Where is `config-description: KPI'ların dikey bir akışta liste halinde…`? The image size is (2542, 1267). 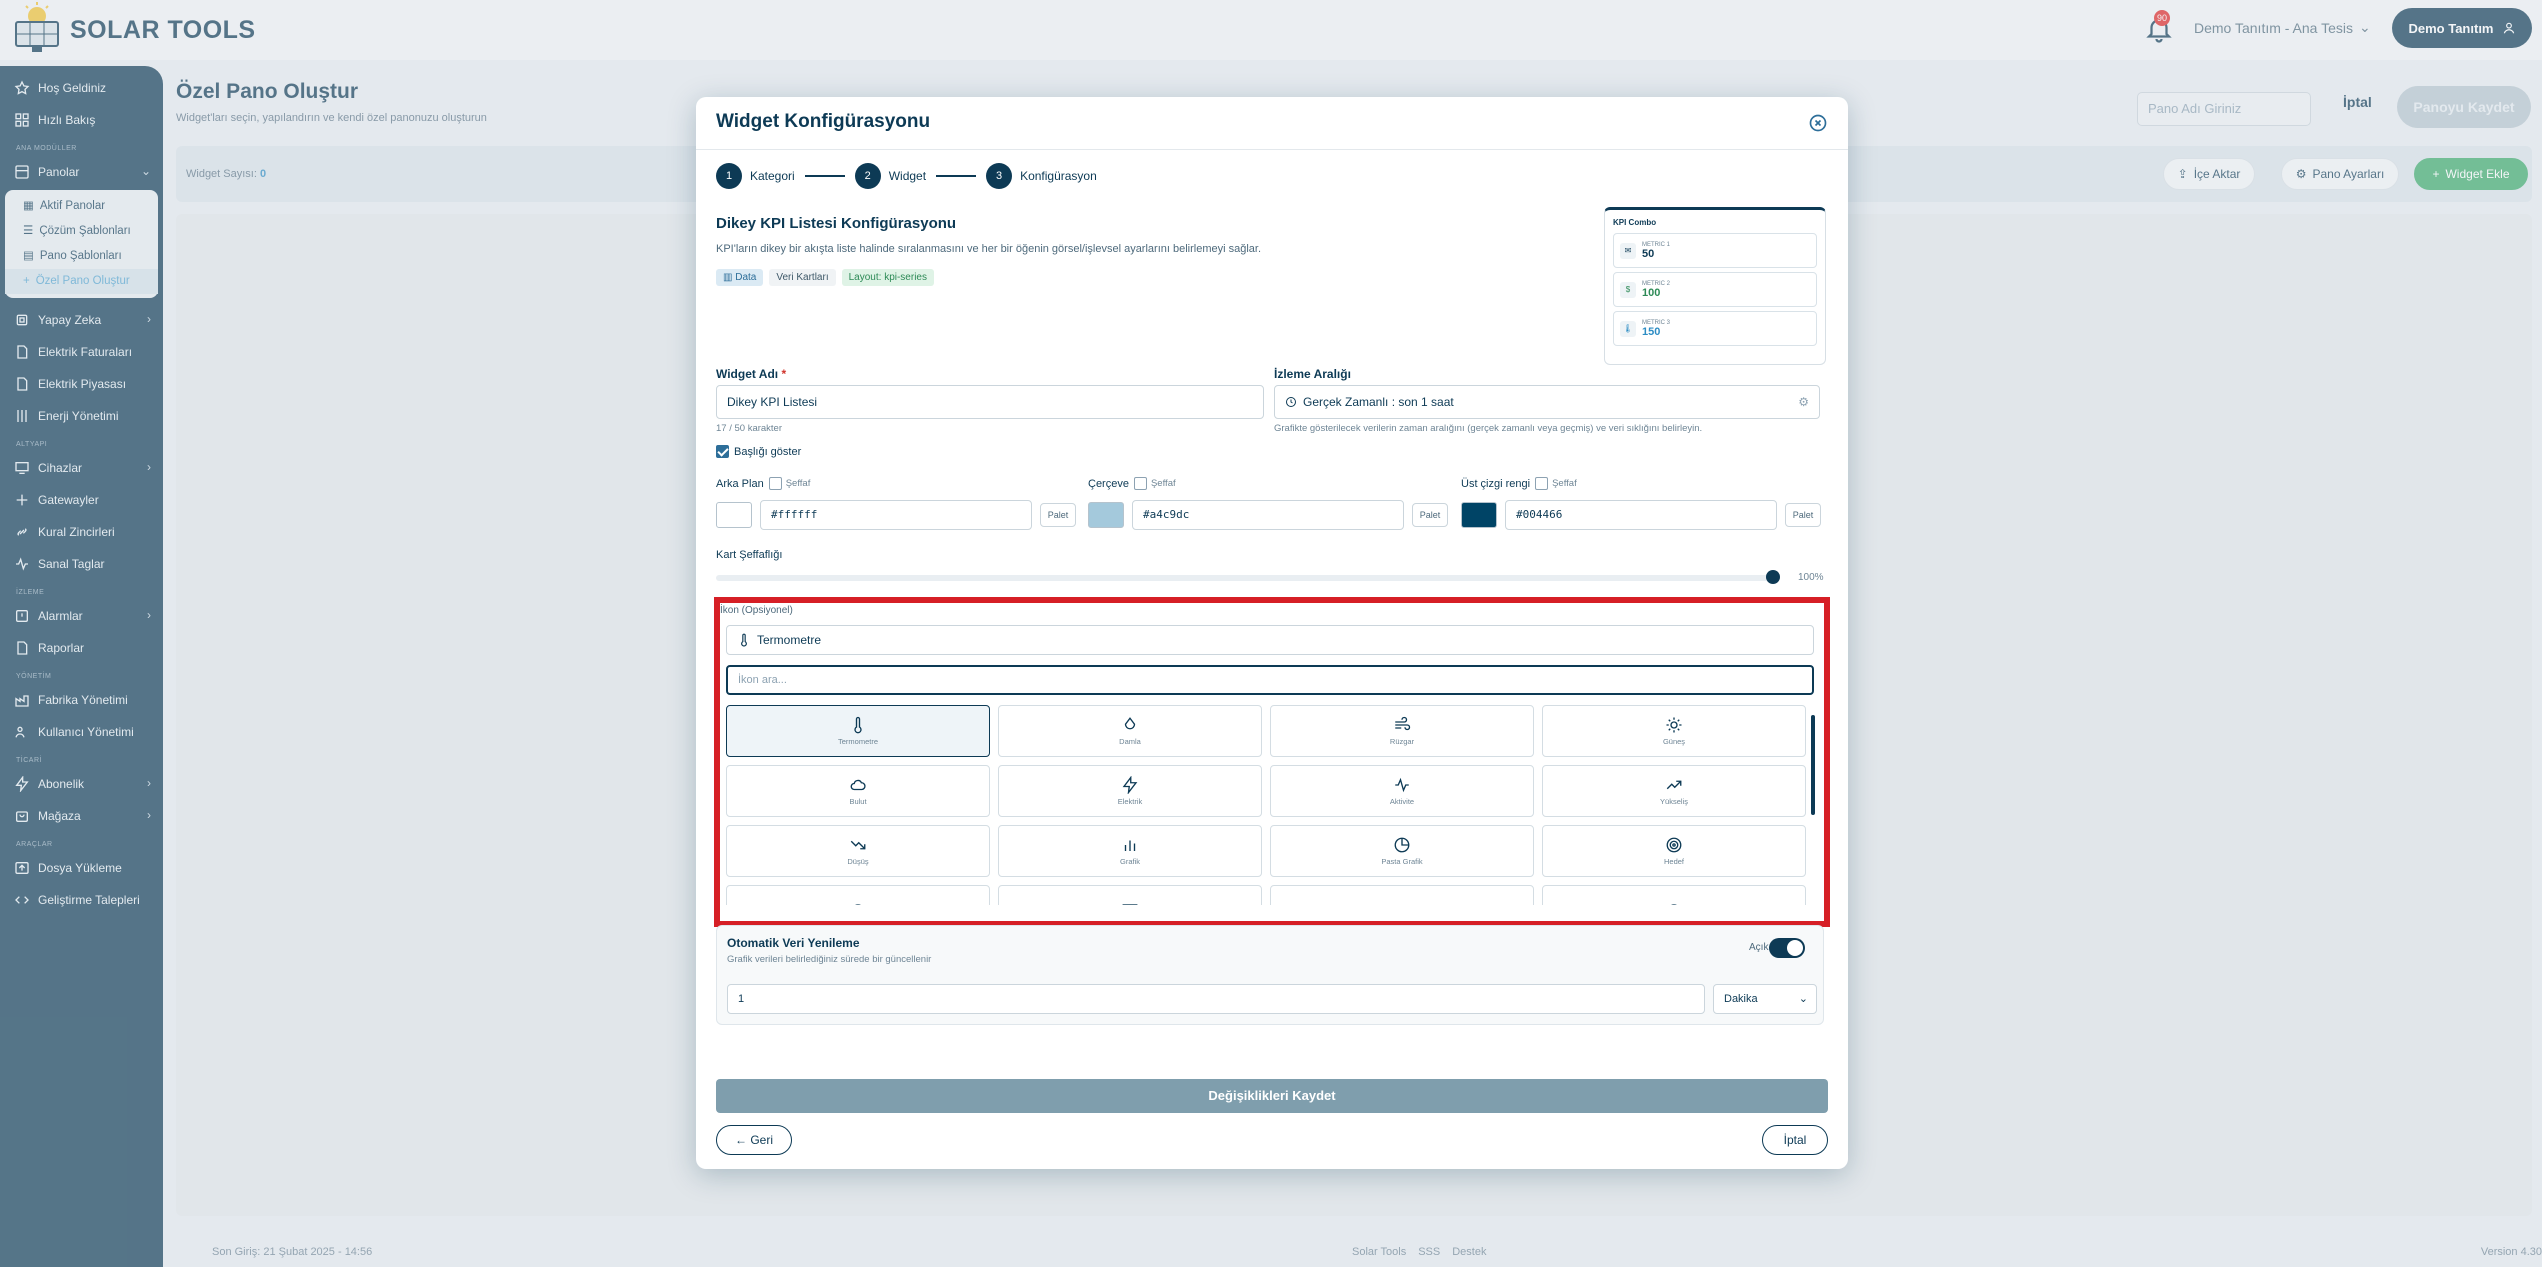
config-description: KPI'ların dikey bir akışta liste halinde… is located at coordinates (989, 249).